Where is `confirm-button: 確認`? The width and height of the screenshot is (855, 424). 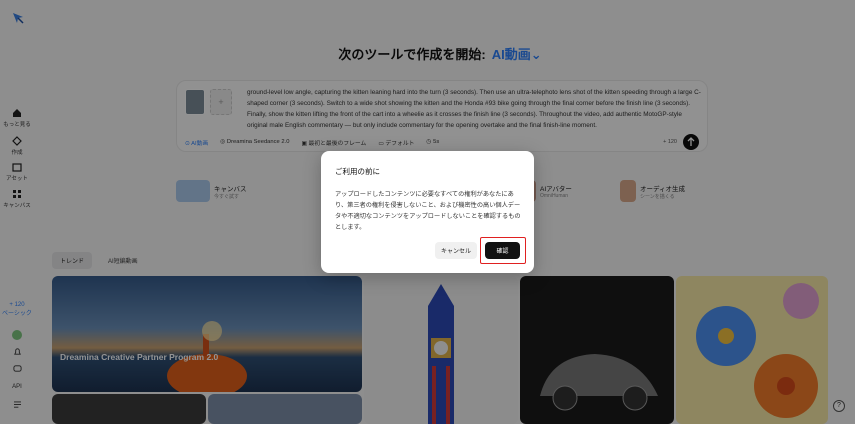 confirm-button: 確認 is located at coordinates (502, 250).